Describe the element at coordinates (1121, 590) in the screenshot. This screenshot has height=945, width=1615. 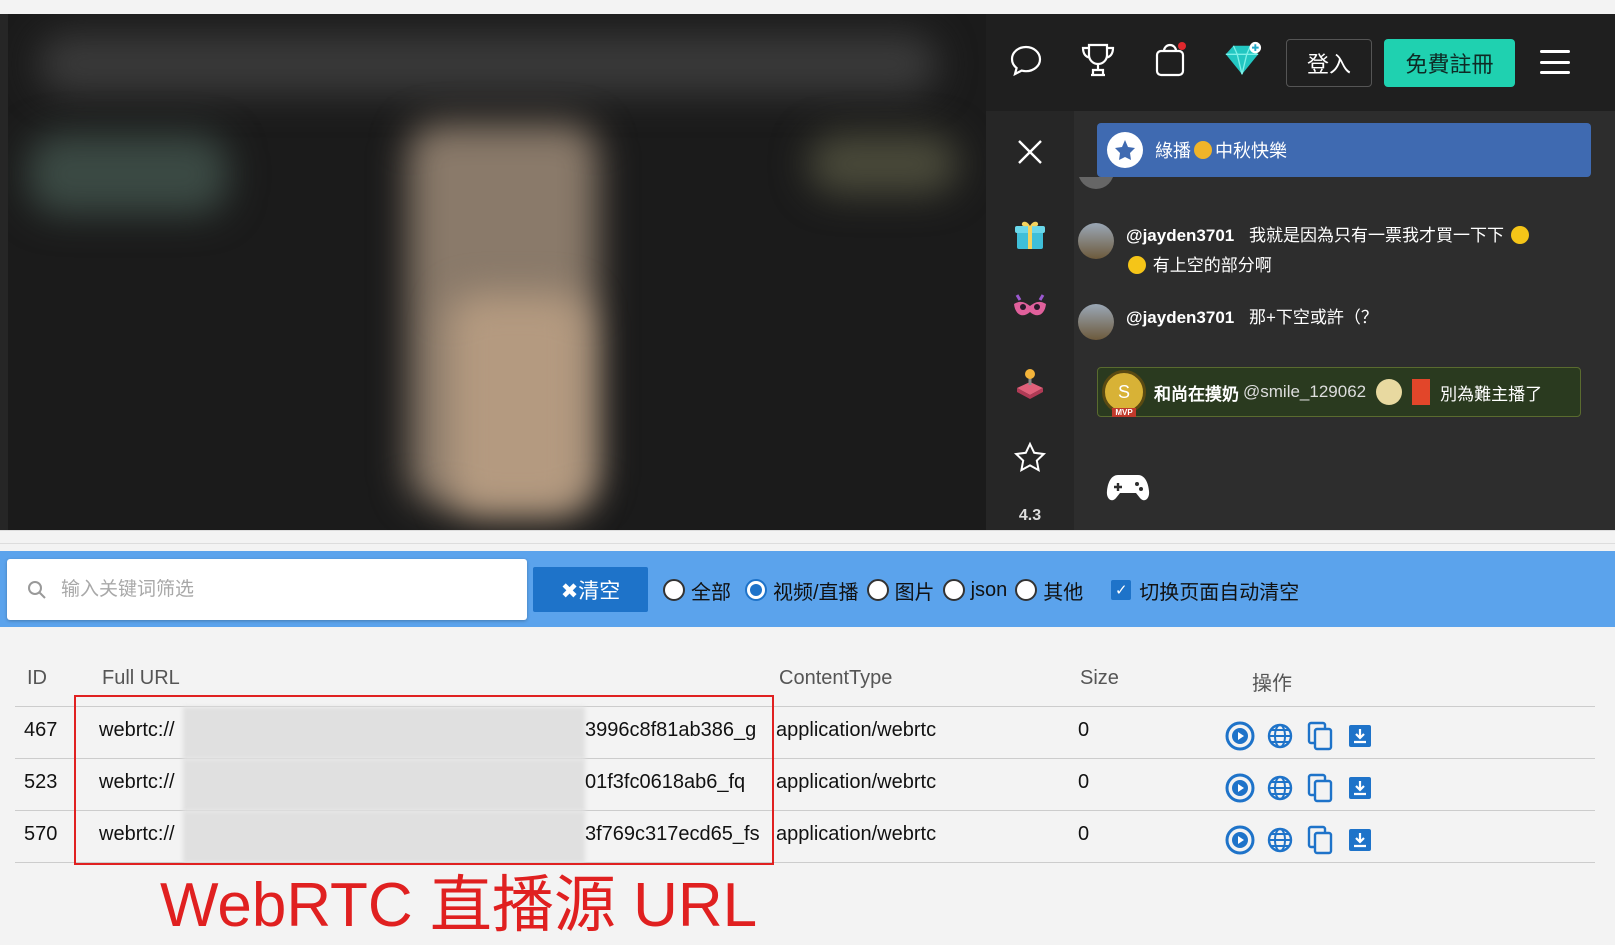
I see `auto-clear-checkbox: ✓` at that location.